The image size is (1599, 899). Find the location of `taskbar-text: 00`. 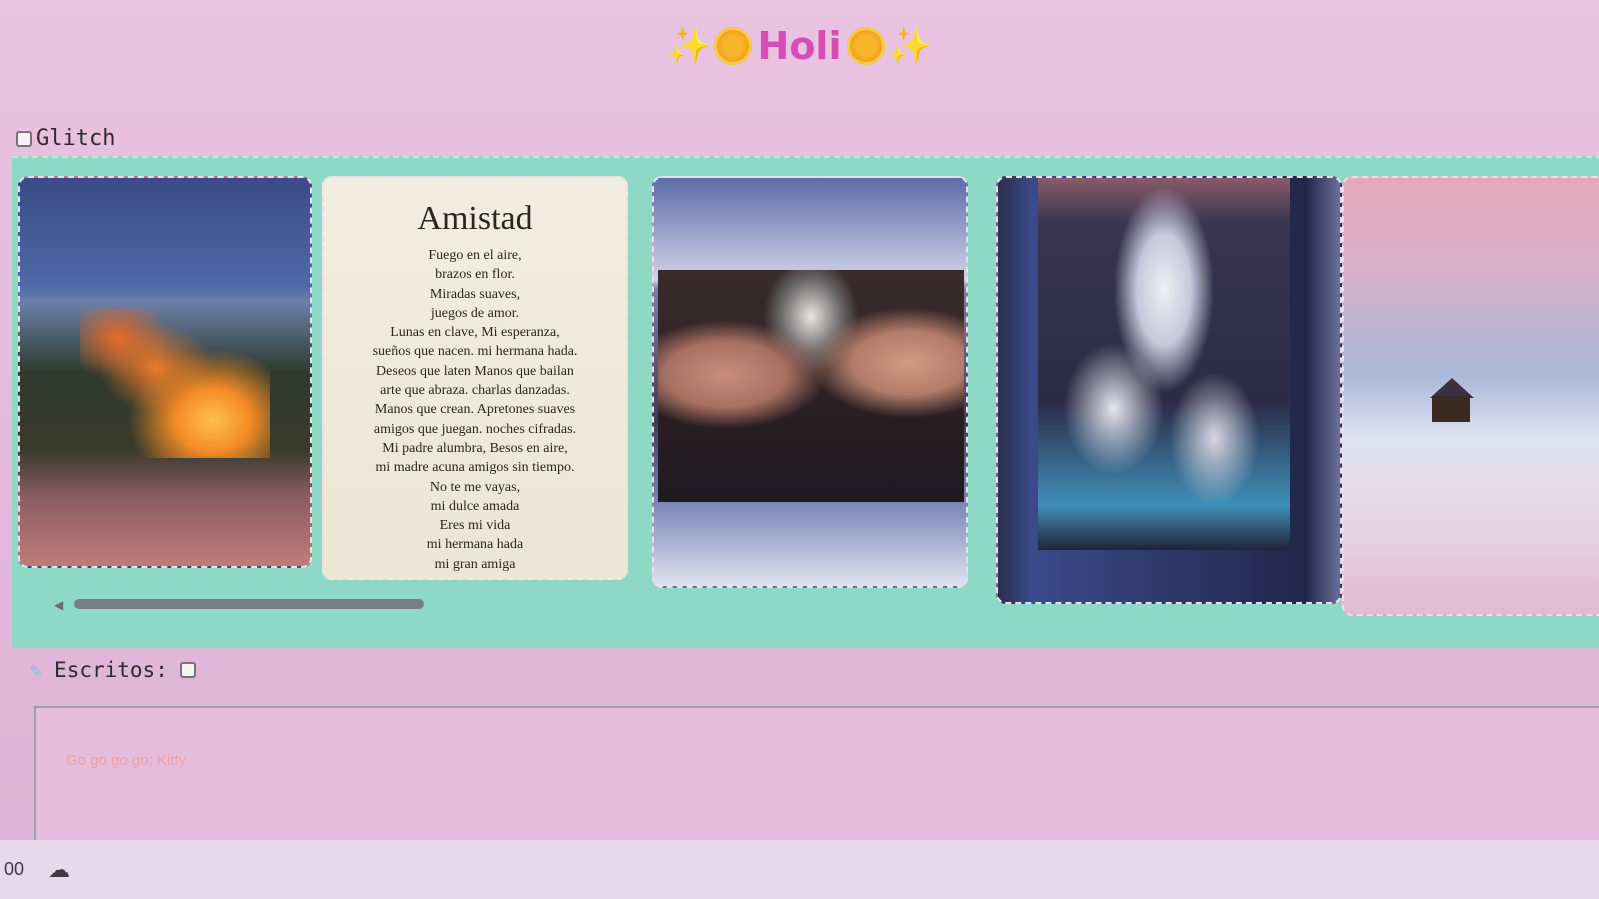

taskbar-text: 00 is located at coordinates (14, 869).